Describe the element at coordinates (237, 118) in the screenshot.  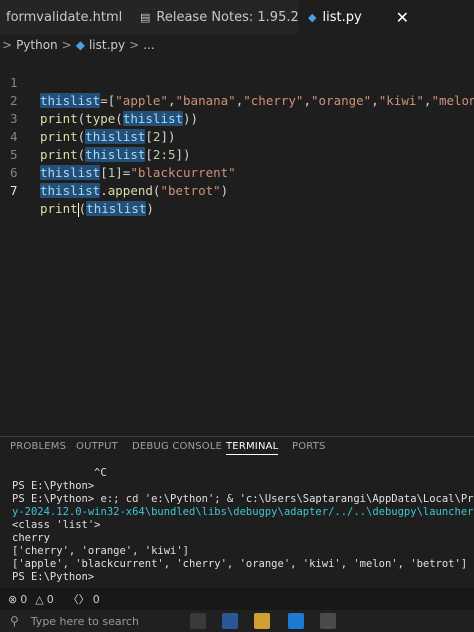
I see `code-line: 3 print(thislist[2])` at that location.